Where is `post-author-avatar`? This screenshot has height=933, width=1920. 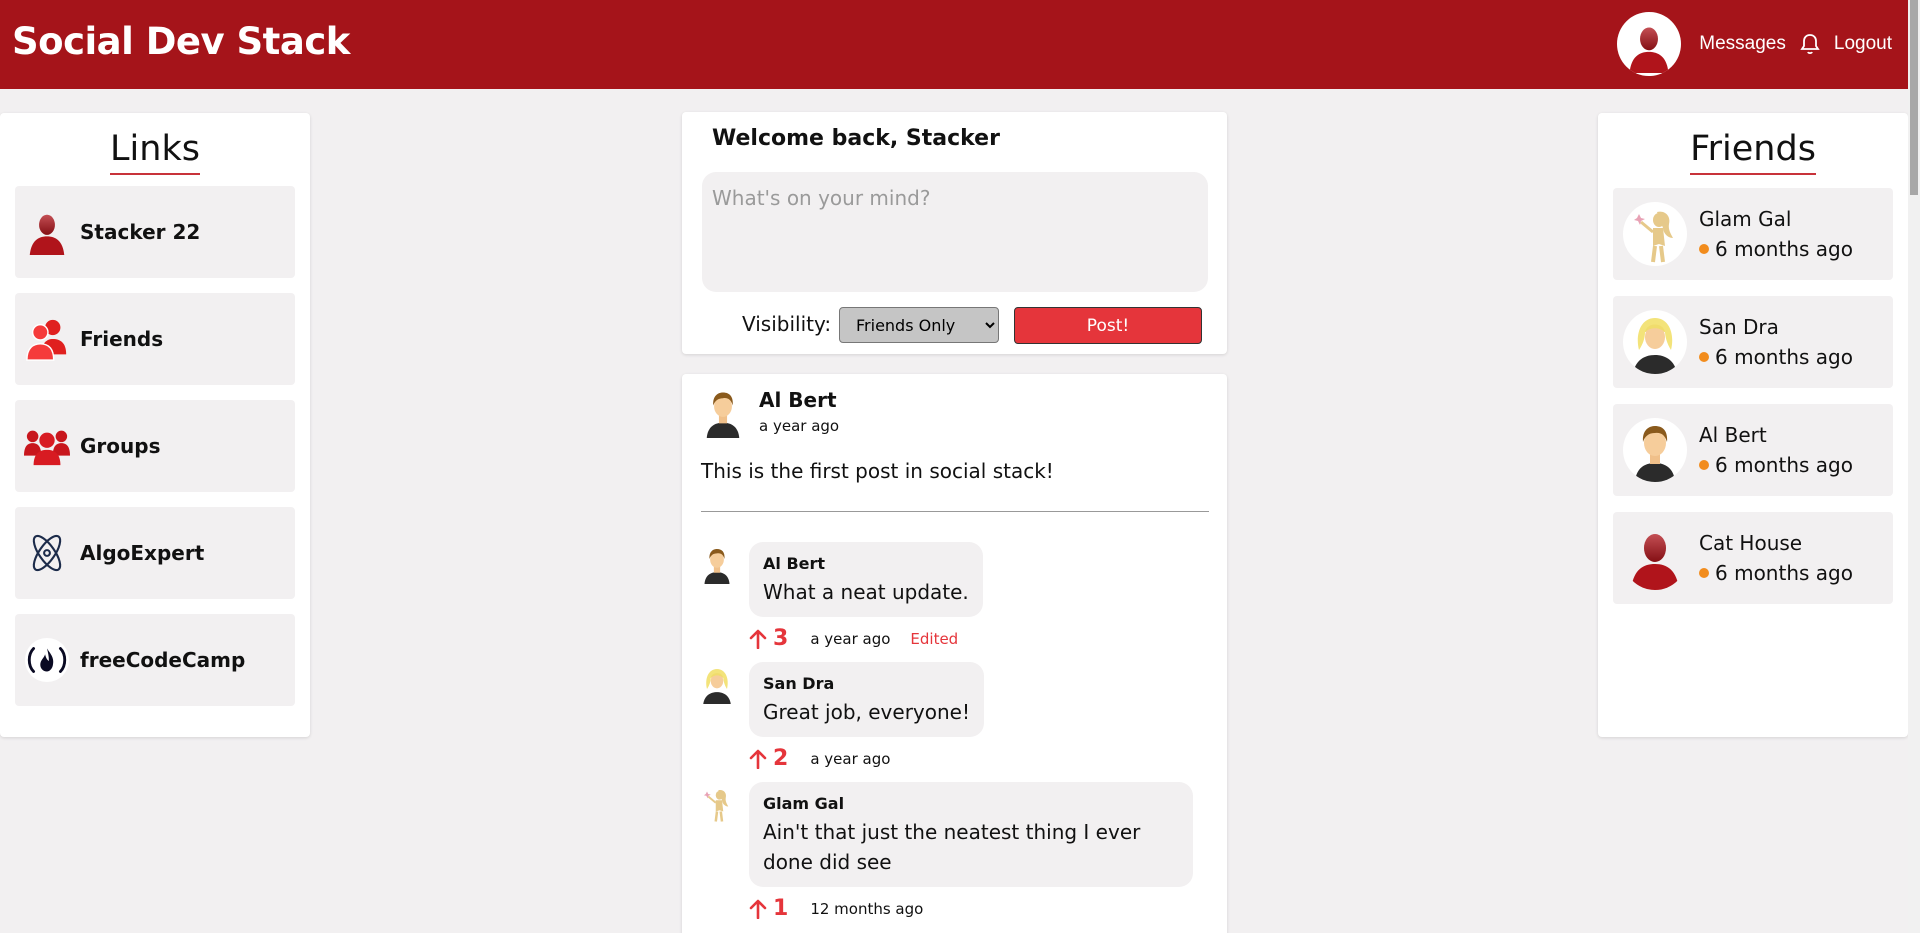
post-author-avatar is located at coordinates (723, 412).